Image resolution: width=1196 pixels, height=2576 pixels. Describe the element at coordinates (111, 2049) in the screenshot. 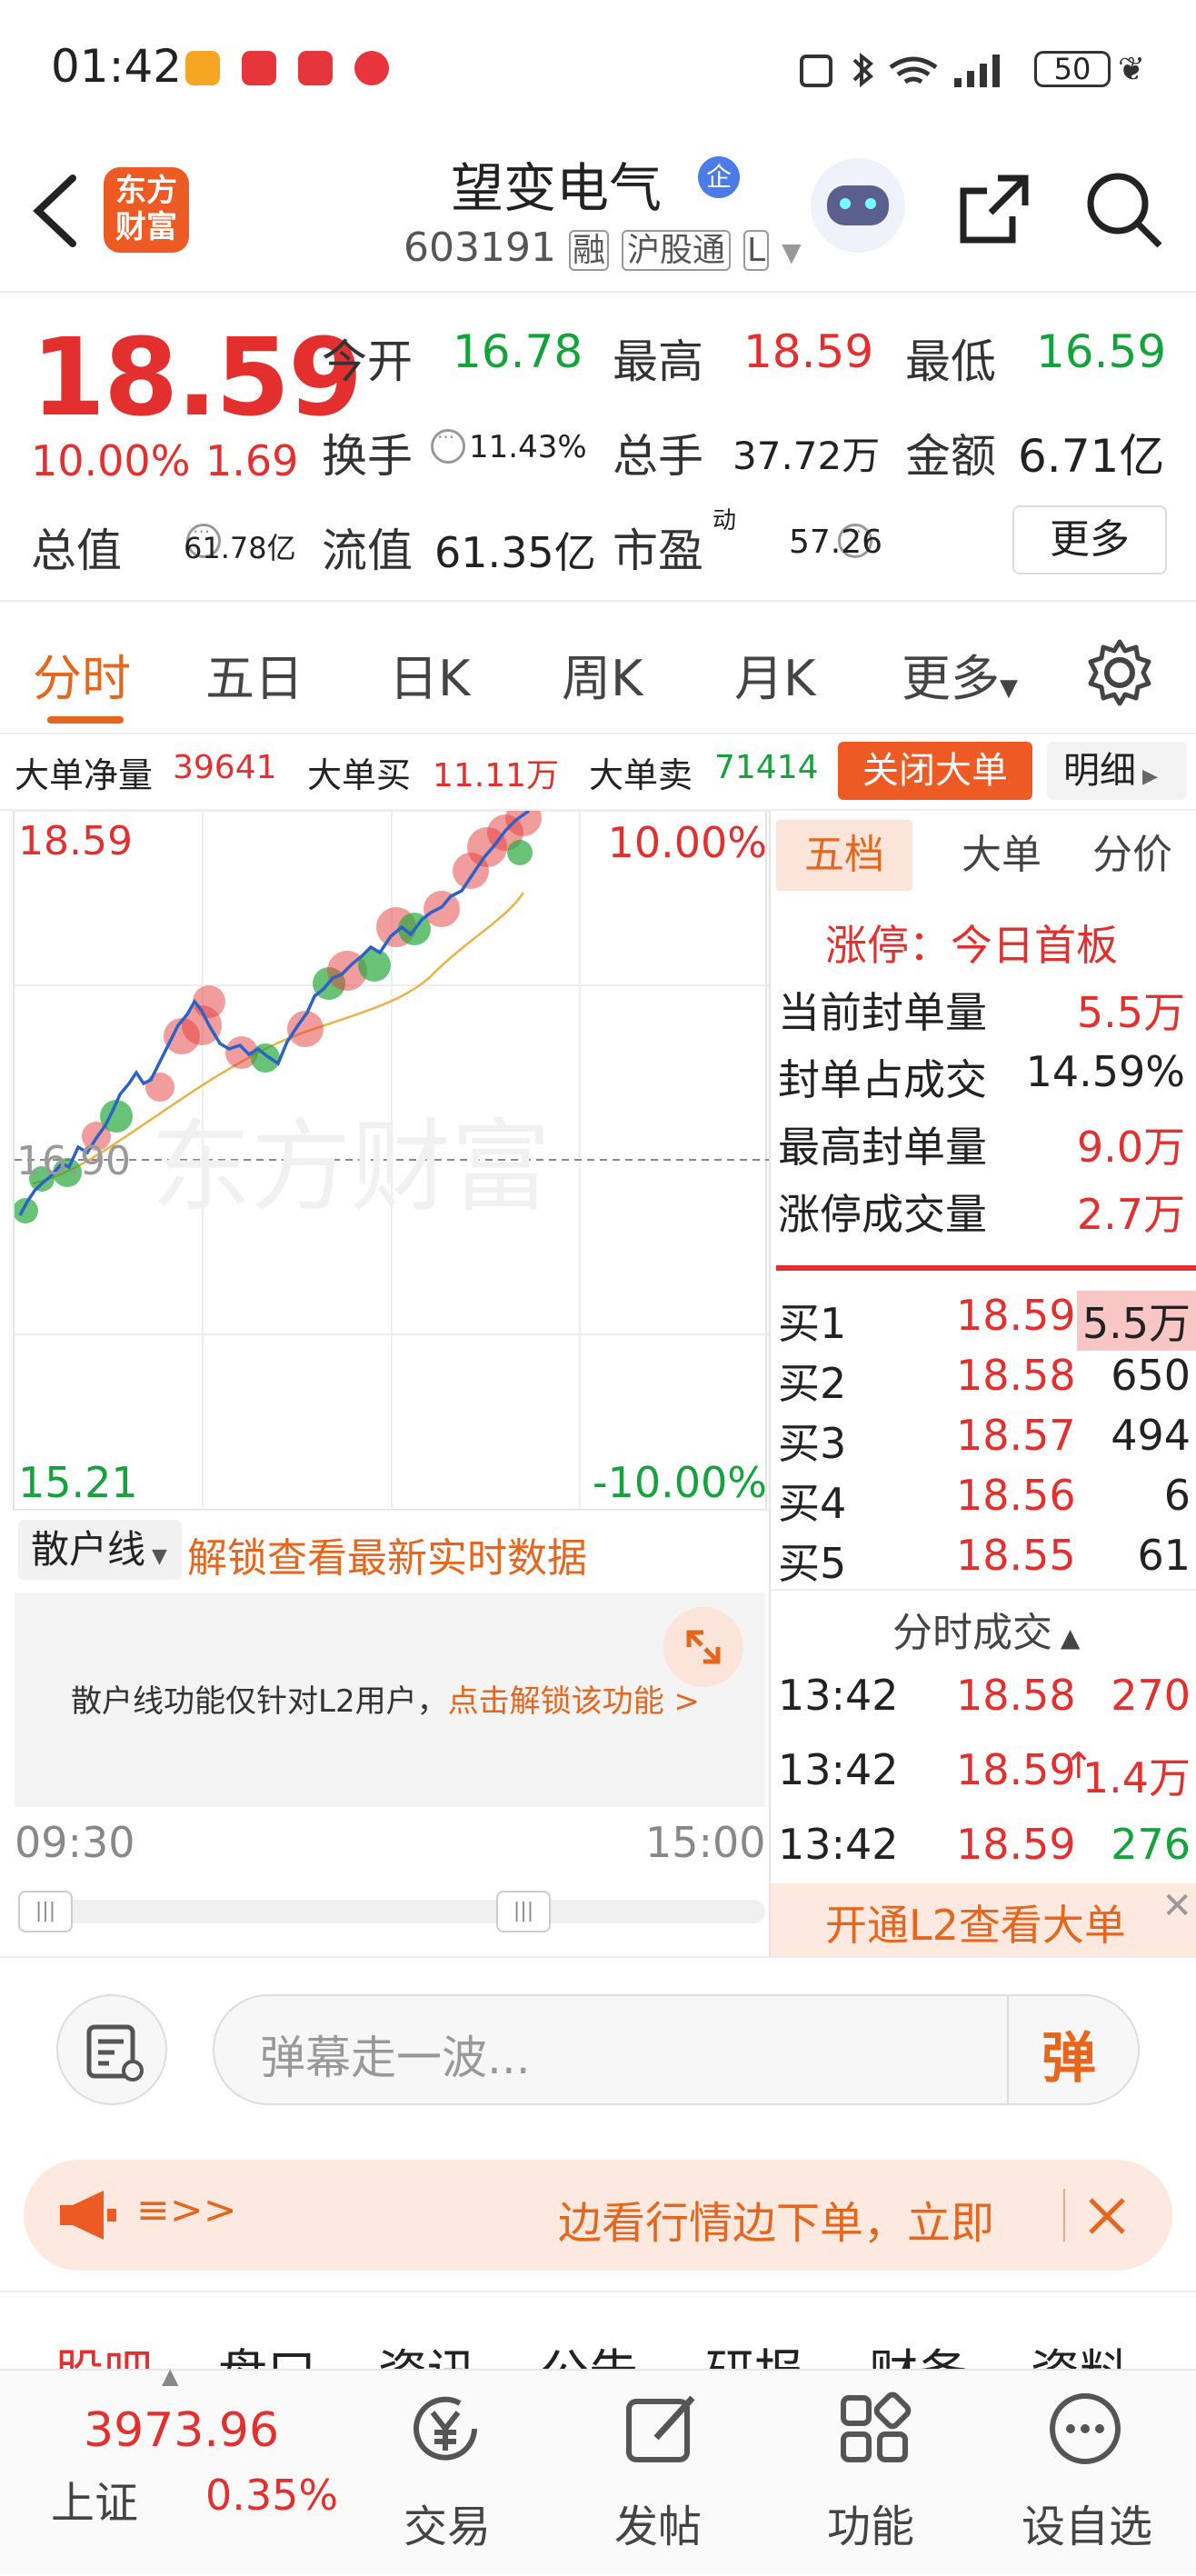

I see `danmu-settings-icon` at that location.